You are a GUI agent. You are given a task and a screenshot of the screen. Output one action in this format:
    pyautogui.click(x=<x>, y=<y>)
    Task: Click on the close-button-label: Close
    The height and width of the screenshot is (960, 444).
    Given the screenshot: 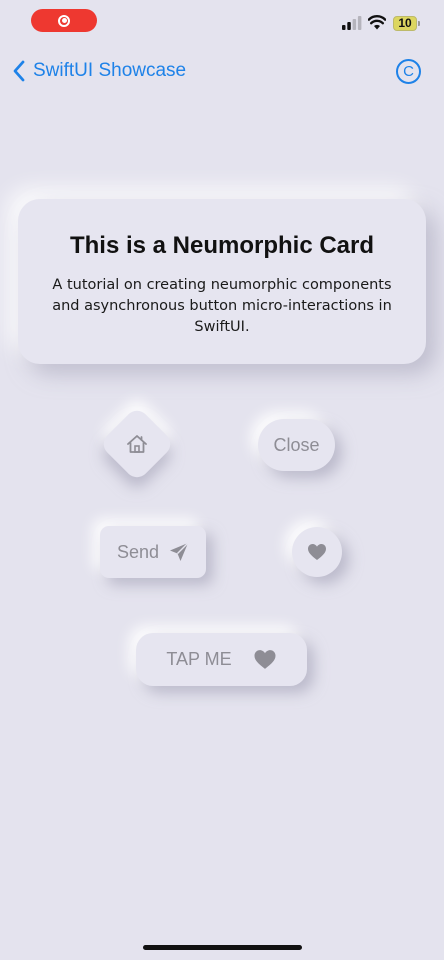 What is the action you would take?
    pyautogui.click(x=296, y=444)
    